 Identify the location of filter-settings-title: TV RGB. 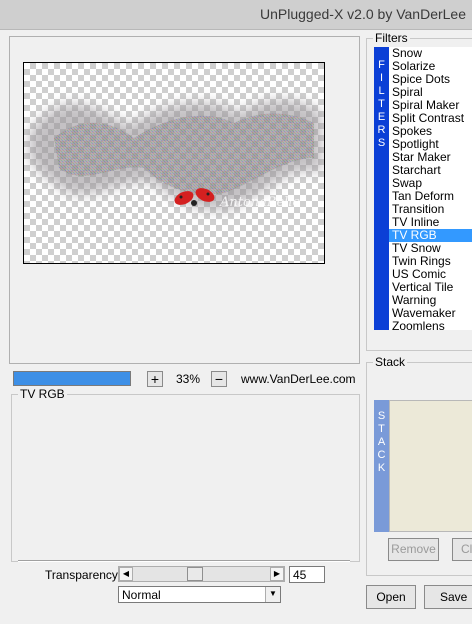
(42, 394).